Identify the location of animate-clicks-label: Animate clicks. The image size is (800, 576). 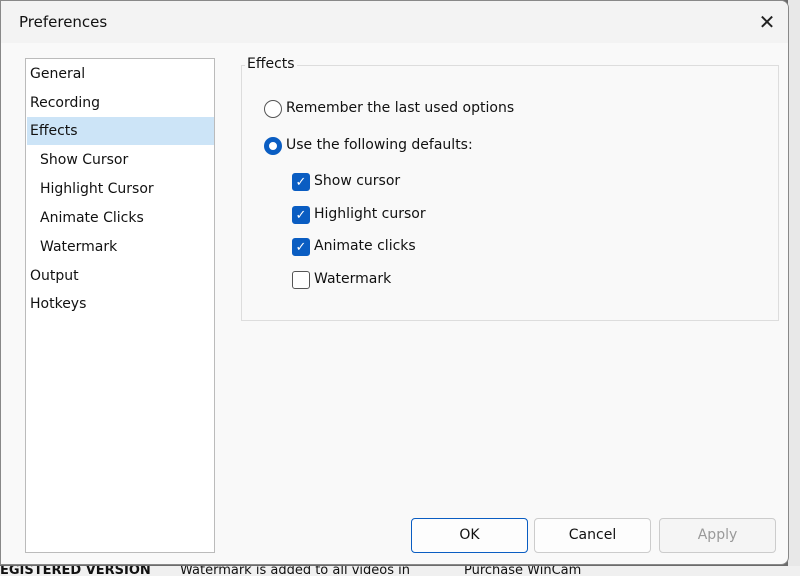
(365, 246).